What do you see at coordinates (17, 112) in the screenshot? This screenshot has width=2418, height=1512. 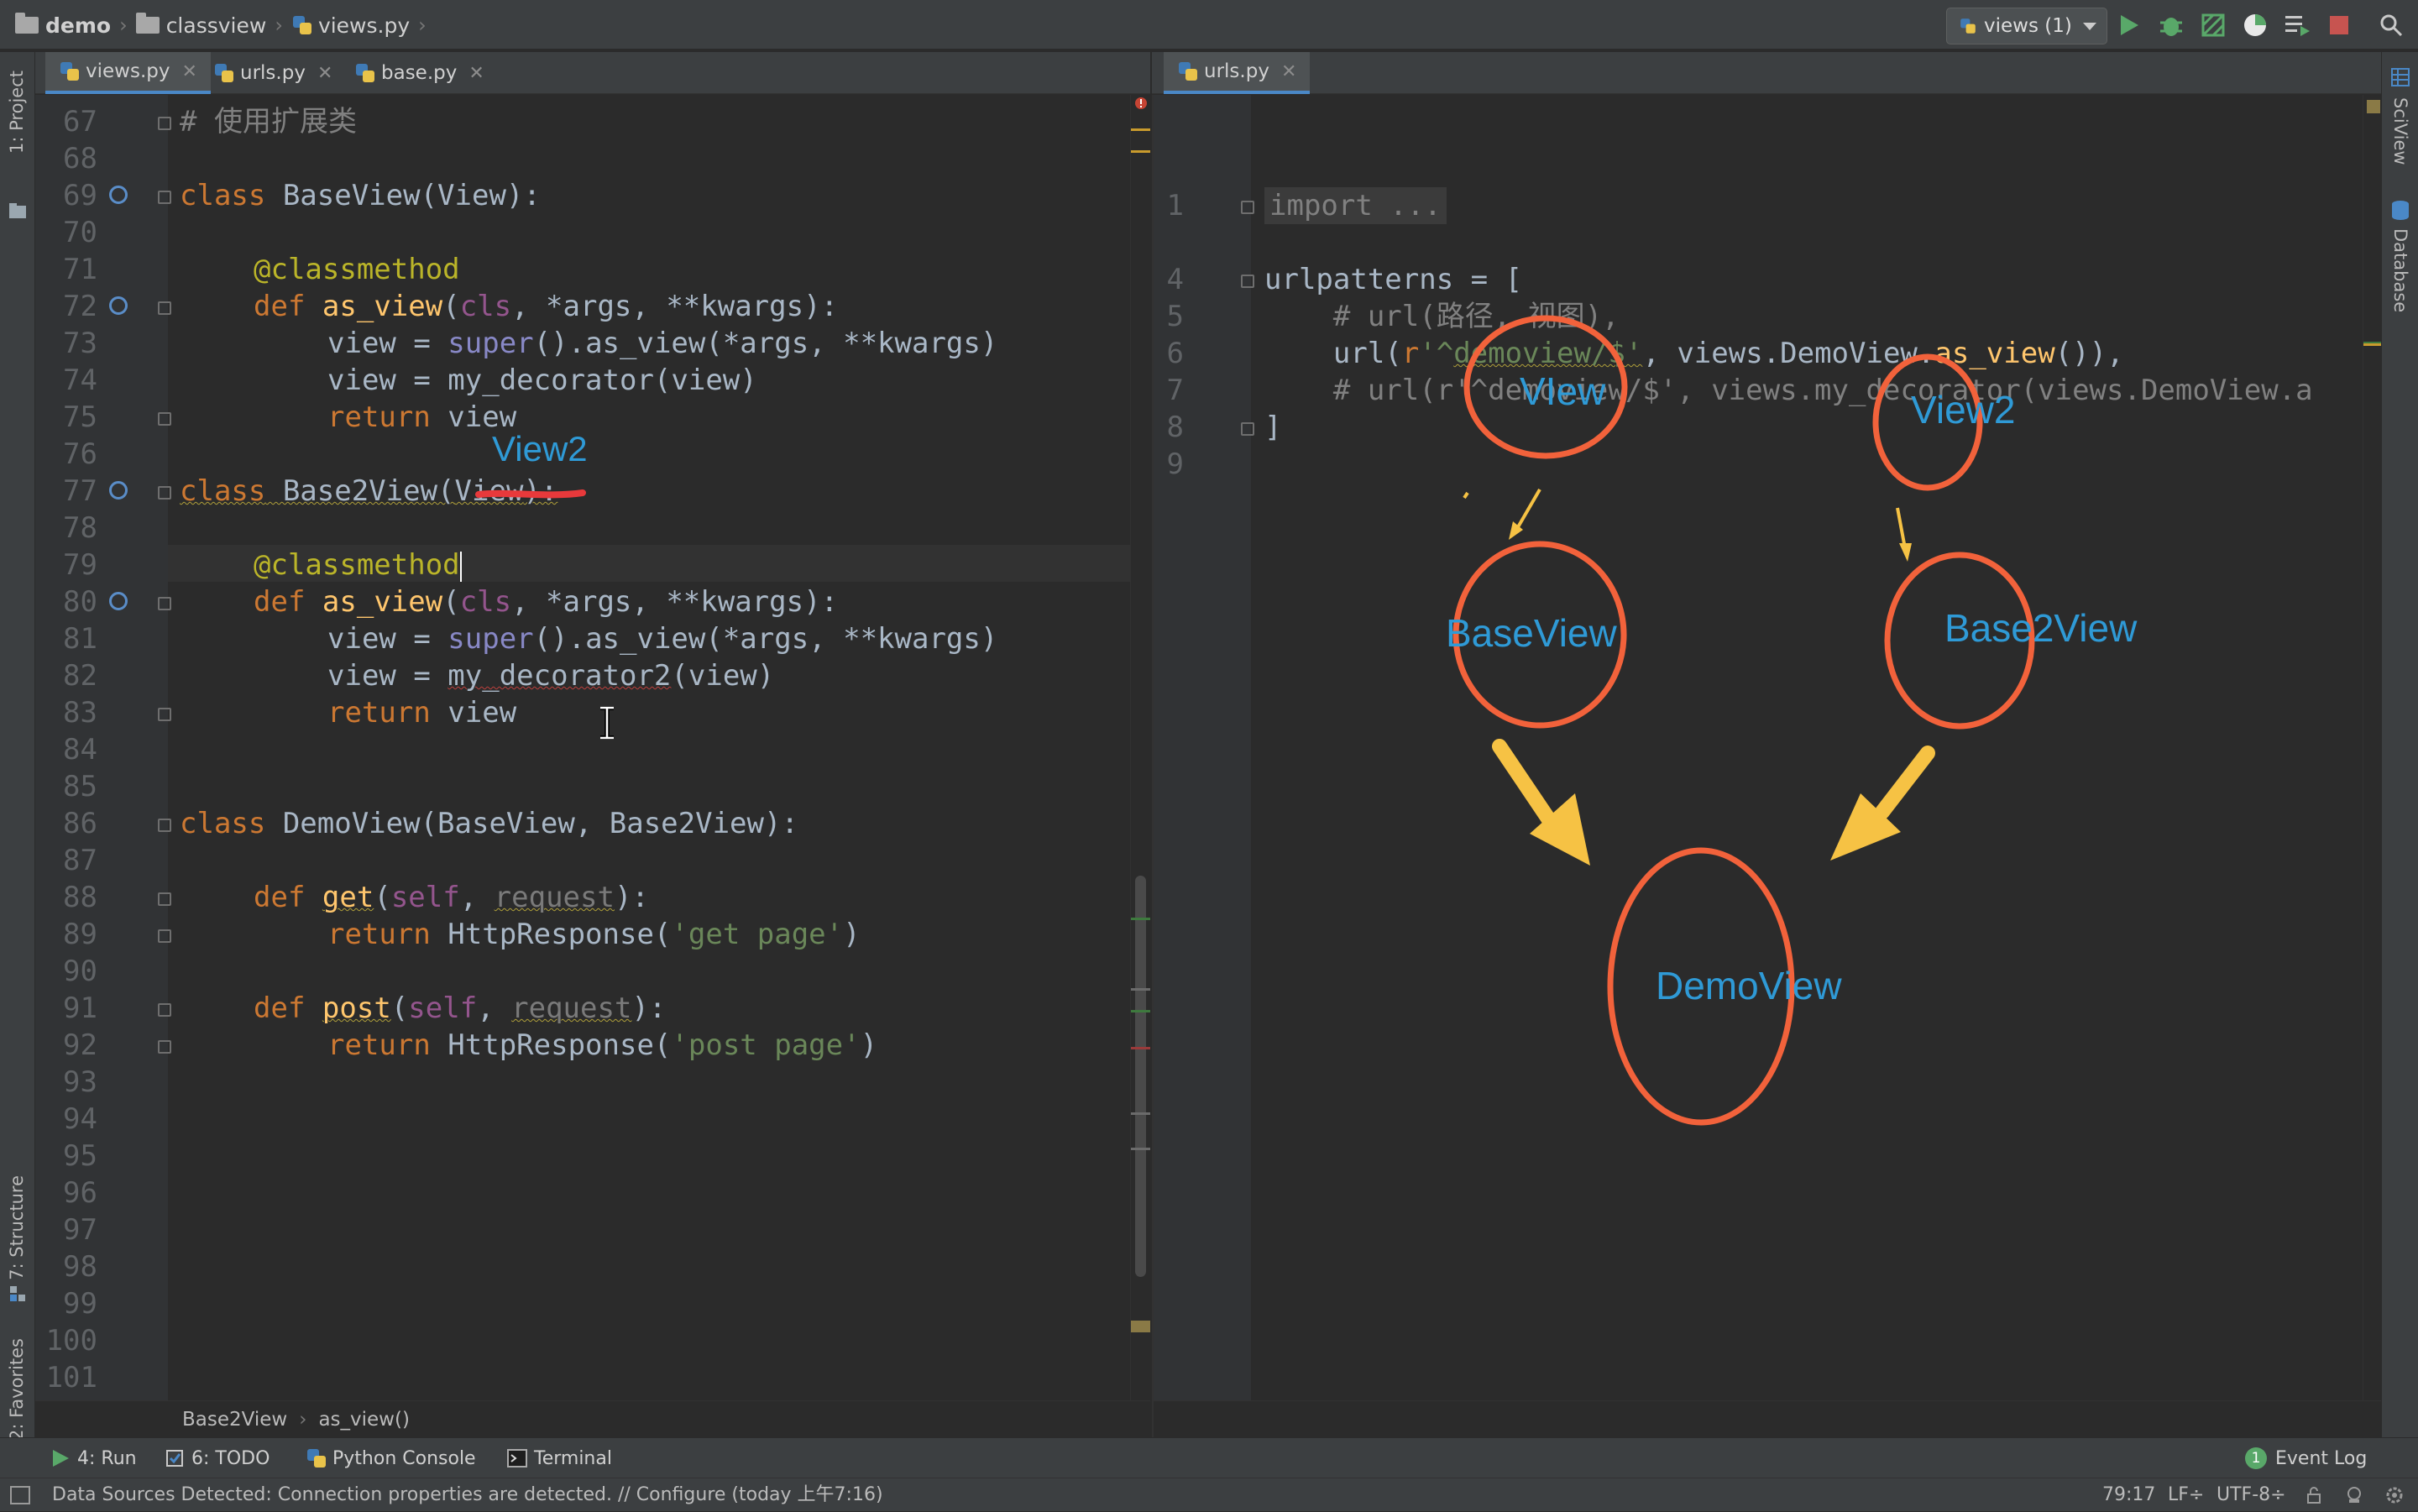 I see `tool-tab-project: 1: Project` at bounding box center [17, 112].